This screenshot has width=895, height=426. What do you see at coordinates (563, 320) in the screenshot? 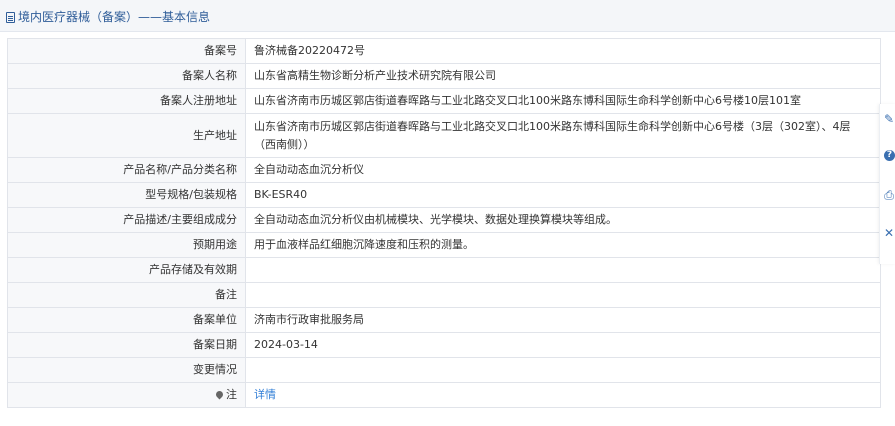
I see `row-value: 济南市行政审批服务局` at bounding box center [563, 320].